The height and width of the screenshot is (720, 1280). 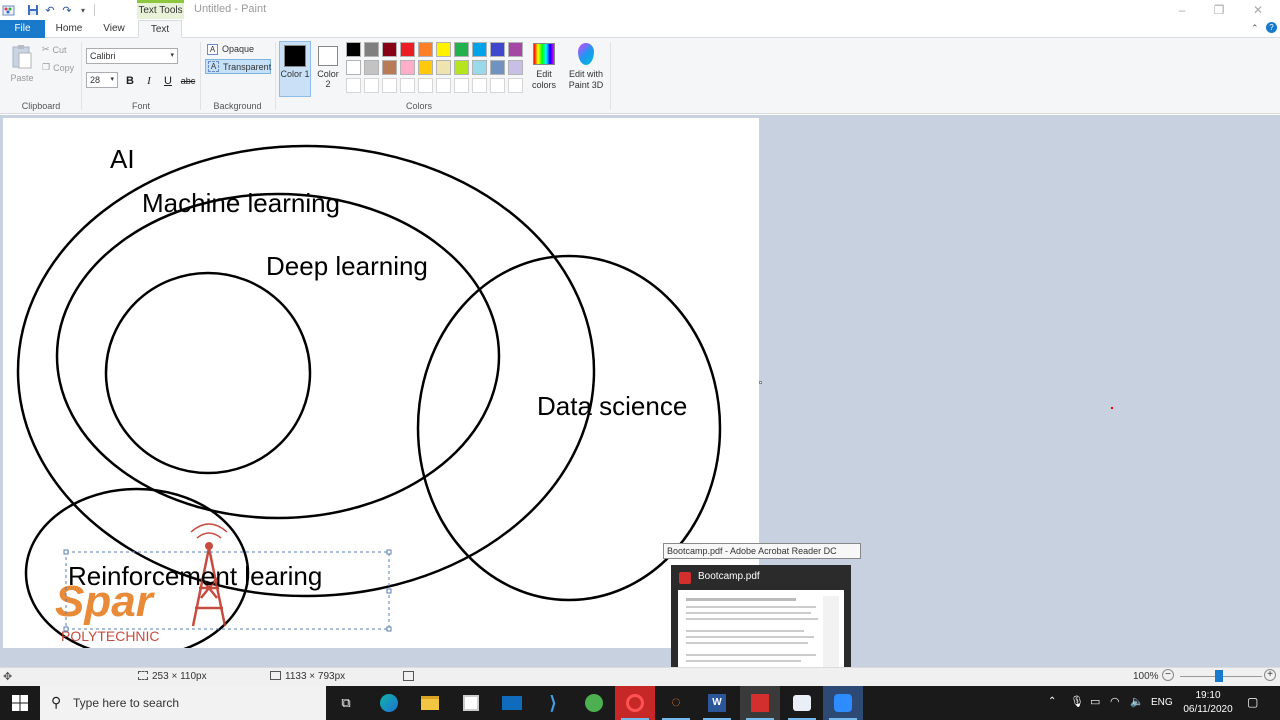 What do you see at coordinates (1162, 702) in the screenshot?
I see `language-indicator: ENG` at bounding box center [1162, 702].